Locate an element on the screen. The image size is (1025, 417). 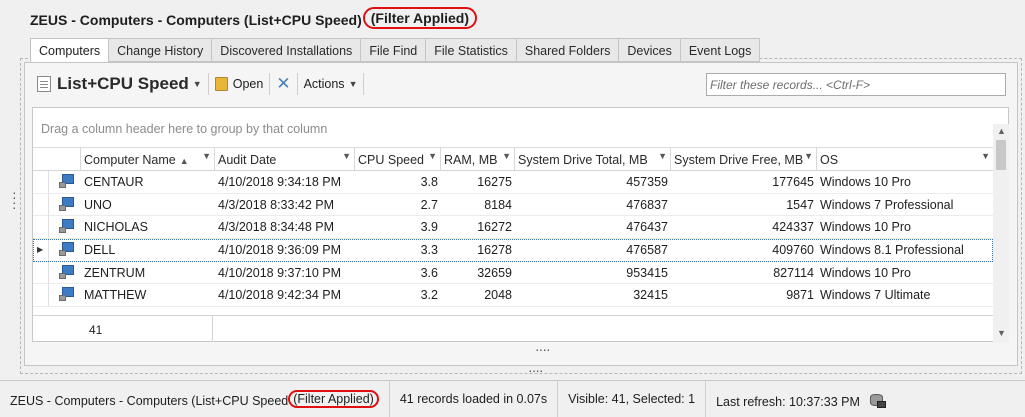
tab-change-history: Change History is located at coordinates (161, 50).